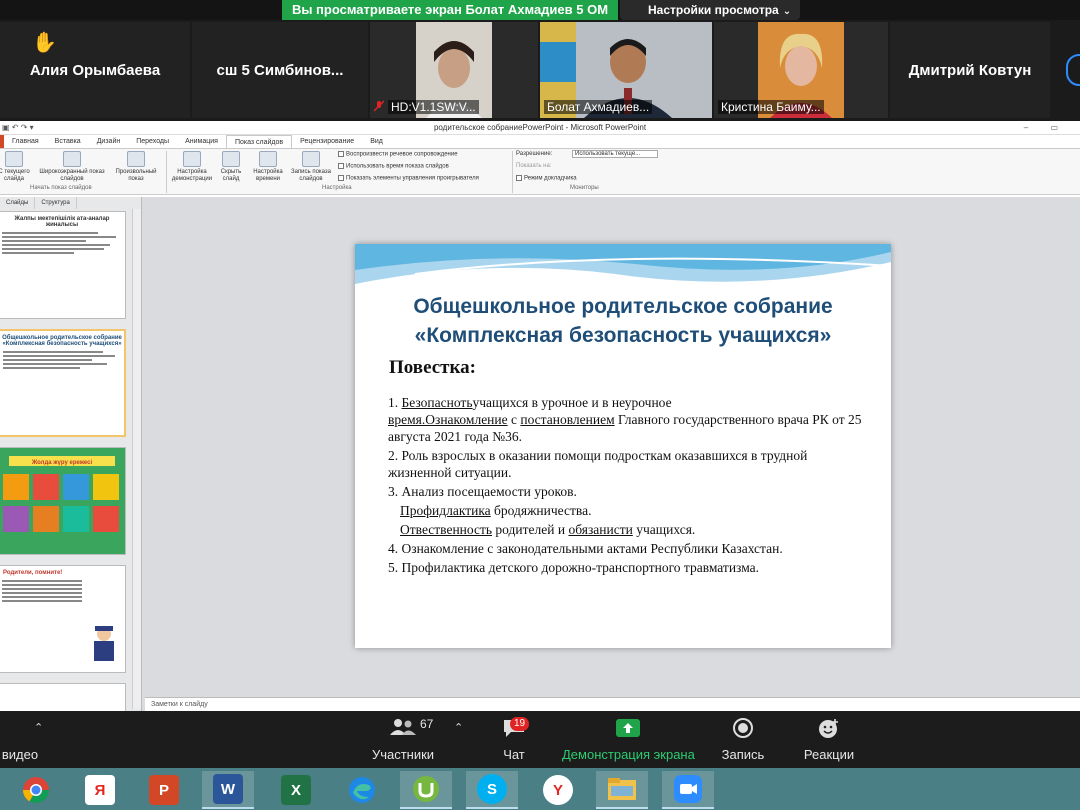 The width and height of the screenshot is (1080, 810). Describe the element at coordinates (25, 141) in the screenshot. I see `tab-home: Главная` at that location.